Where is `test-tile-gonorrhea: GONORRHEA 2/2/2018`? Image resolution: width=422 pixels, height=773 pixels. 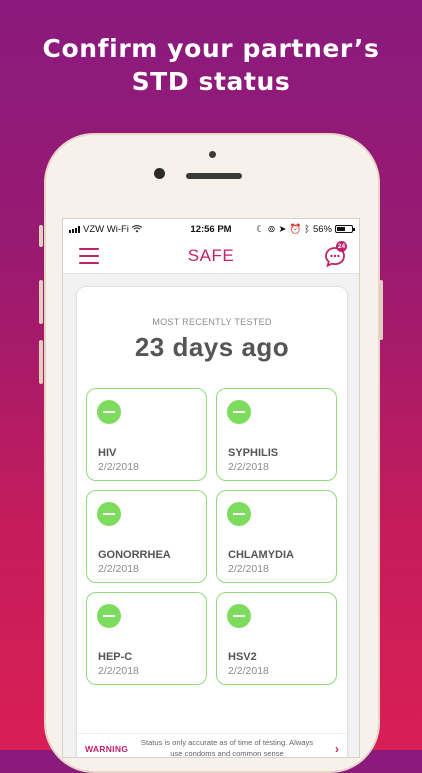
test-tile-gonorrhea: GONORRHEA 2/2/2018 is located at coordinates (146, 536).